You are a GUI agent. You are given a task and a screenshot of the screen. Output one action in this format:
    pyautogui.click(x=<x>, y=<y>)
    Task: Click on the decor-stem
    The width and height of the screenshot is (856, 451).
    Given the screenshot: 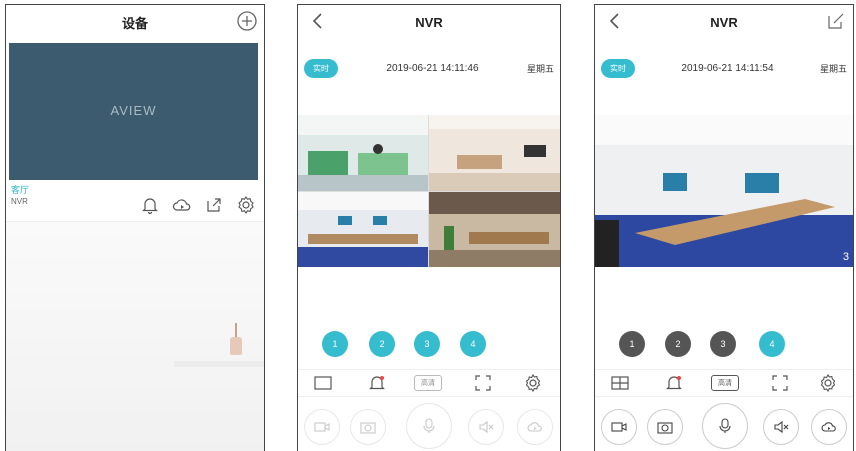 What is the action you would take?
    pyautogui.click(x=236, y=330)
    